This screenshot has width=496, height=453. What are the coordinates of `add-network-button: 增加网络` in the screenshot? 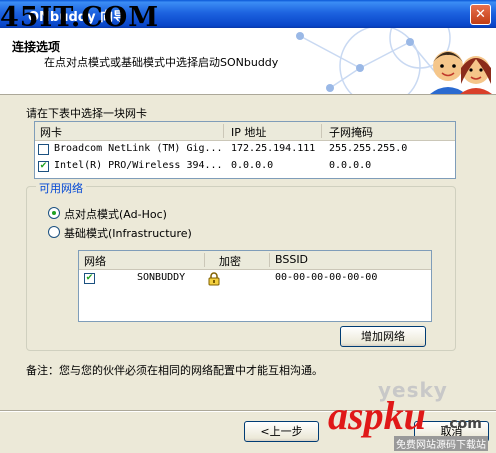 It's located at (383, 336).